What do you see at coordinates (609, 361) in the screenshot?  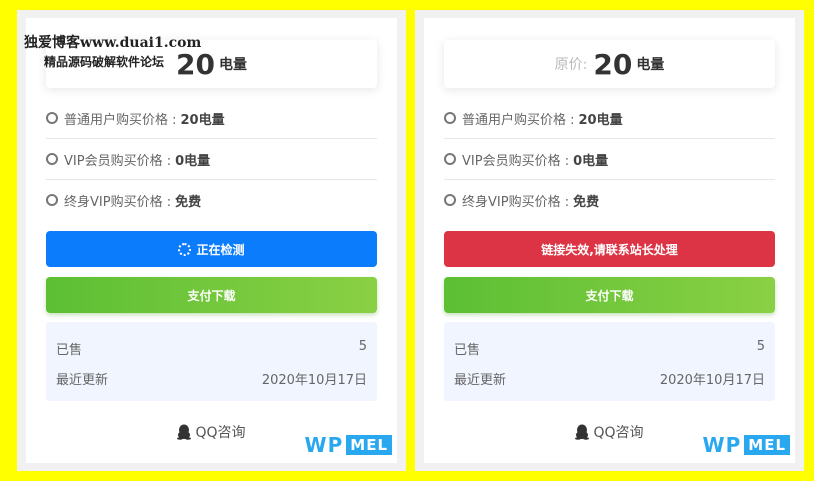 I see `right-info-box: 已售 5 最近更新 2020年10月17日` at bounding box center [609, 361].